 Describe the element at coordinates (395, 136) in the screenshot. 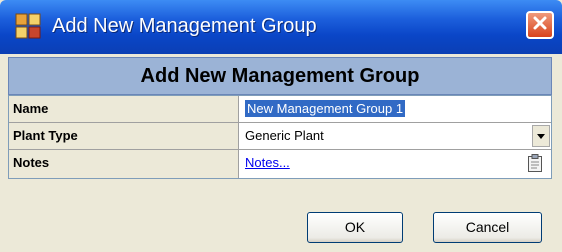

I see `plant-type-select: Generic Plant` at that location.